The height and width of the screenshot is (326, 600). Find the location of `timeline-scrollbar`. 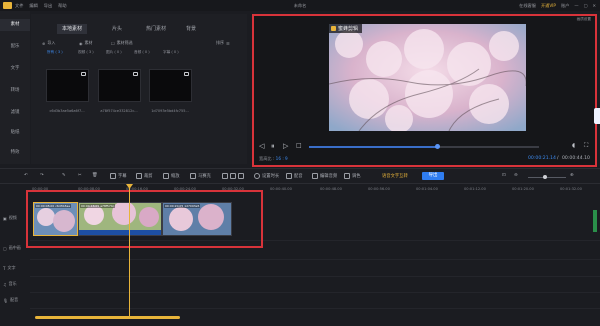

timeline-scrollbar is located at coordinates (107, 317).